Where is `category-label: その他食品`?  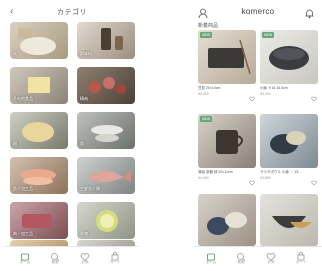 category-label: その他食品 is located at coordinates (23, 98).